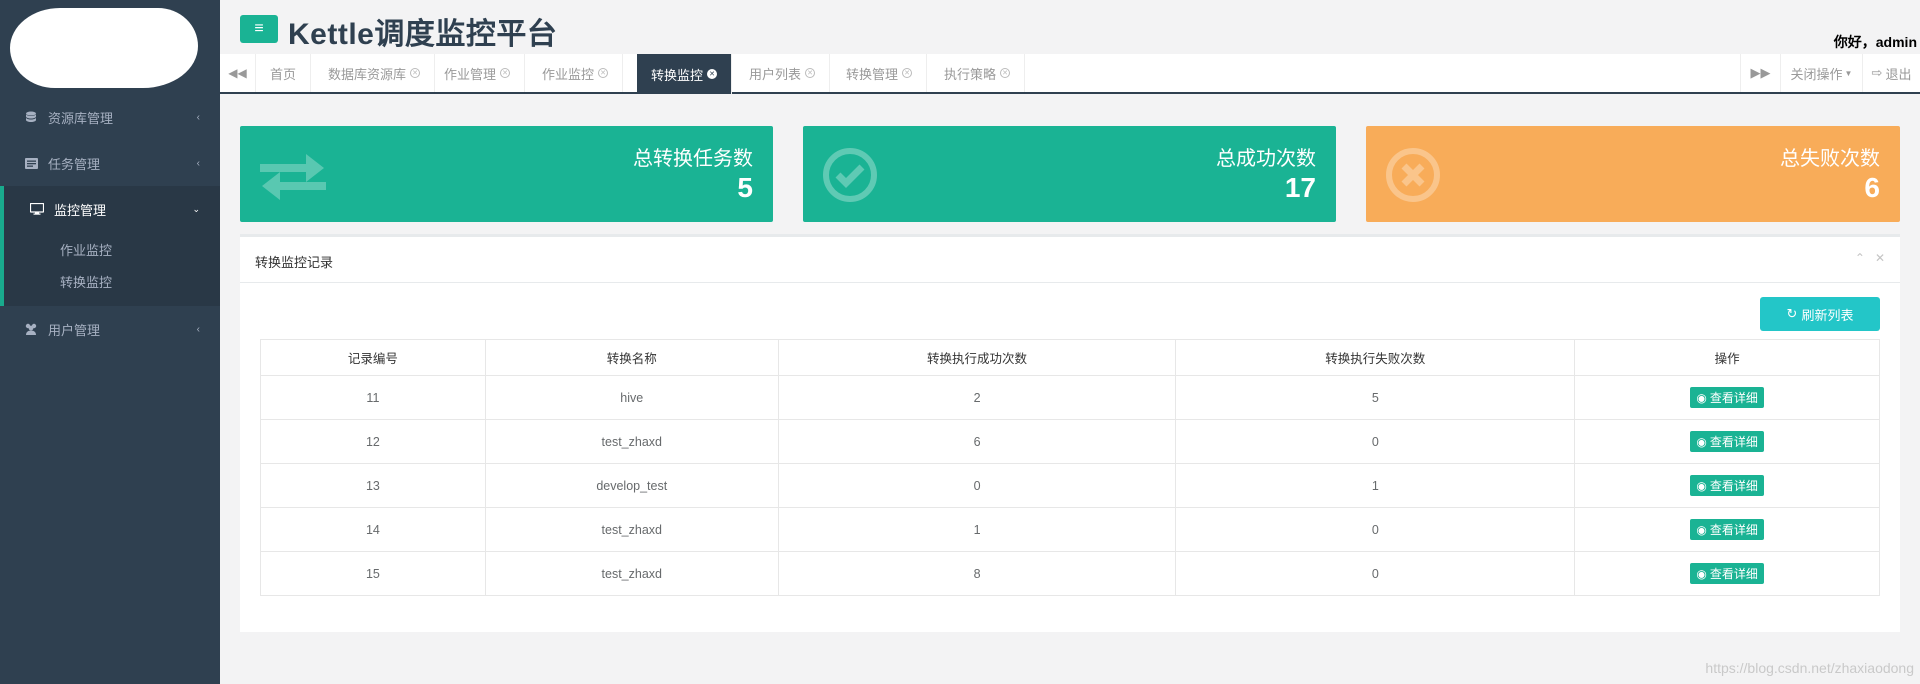  I want to click on sign-out-icon: ⇨, so click(1877, 72).